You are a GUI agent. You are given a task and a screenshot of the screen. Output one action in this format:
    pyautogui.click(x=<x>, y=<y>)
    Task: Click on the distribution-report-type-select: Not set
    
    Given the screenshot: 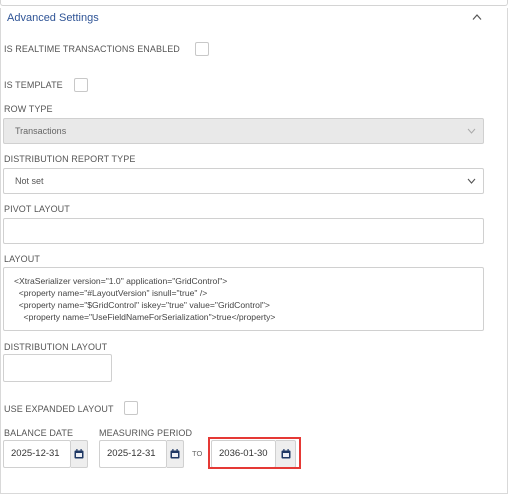 What is the action you would take?
    pyautogui.click(x=243, y=181)
    